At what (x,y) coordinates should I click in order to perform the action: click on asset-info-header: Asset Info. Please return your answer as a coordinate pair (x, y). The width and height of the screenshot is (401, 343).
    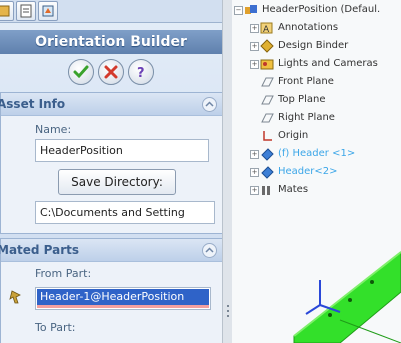
    Looking at the image, I should click on (111, 104).